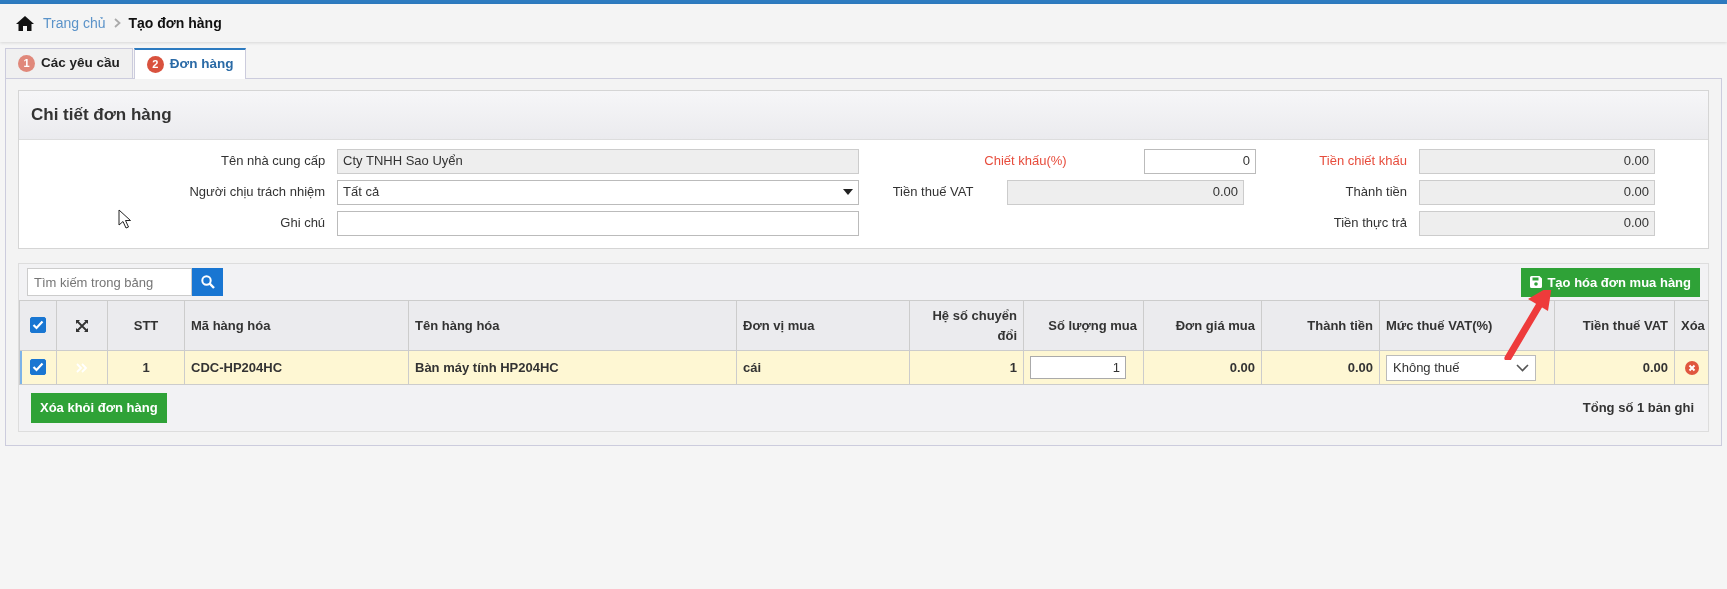  What do you see at coordinates (175, 23) in the screenshot?
I see `breadcrumb-current: Tạo đơn hàng` at bounding box center [175, 23].